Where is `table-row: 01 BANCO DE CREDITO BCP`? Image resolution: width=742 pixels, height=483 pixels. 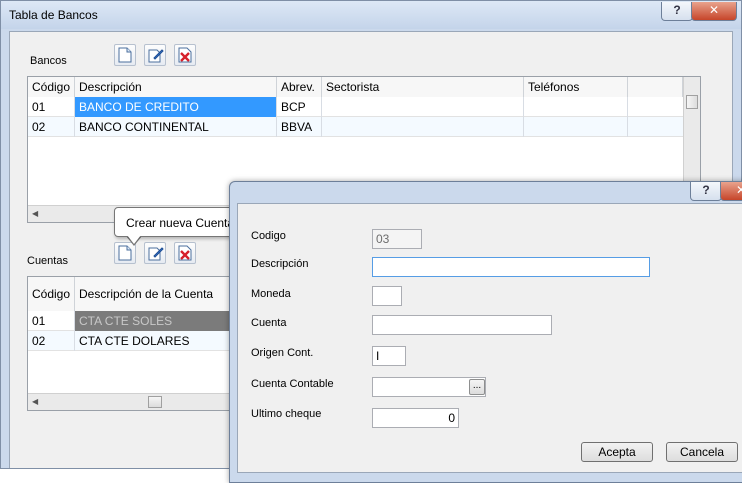
table-row: 01 BANCO DE CREDITO BCP is located at coordinates (355, 107).